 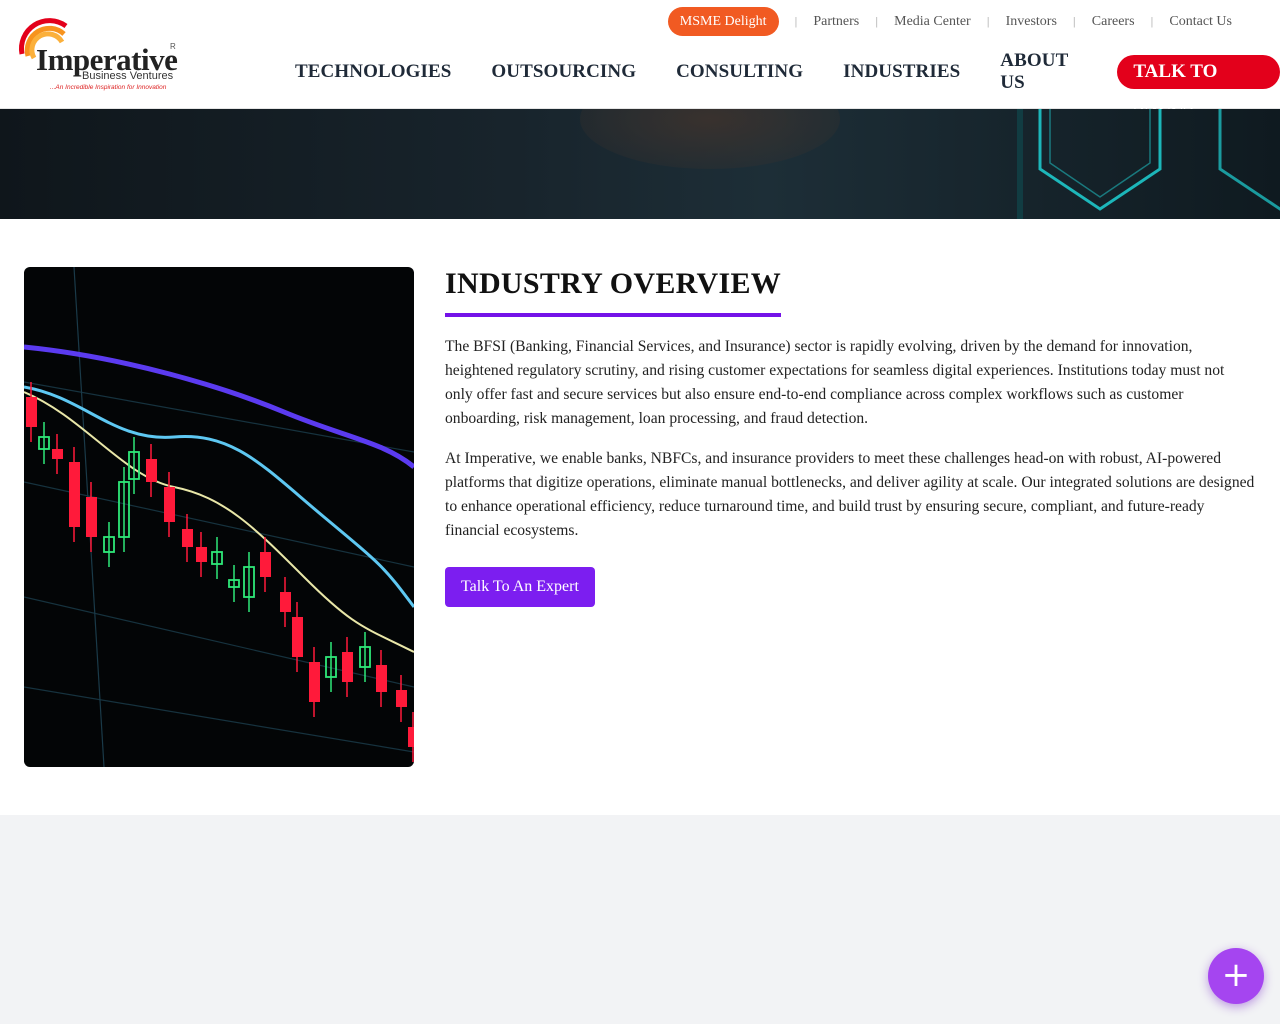 I want to click on nav-outsourcing: OUTSOURCING, so click(x=563, y=72).